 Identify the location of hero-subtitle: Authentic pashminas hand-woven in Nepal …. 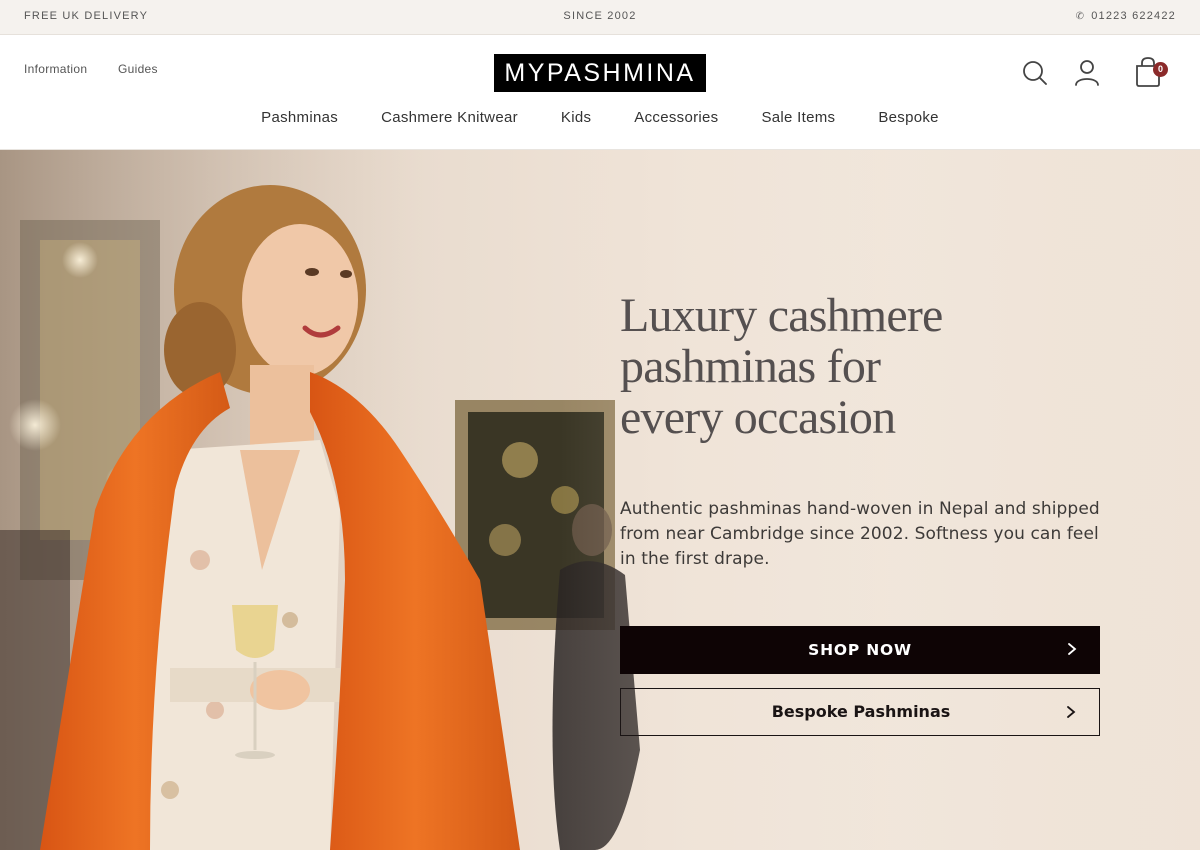
(860, 534).